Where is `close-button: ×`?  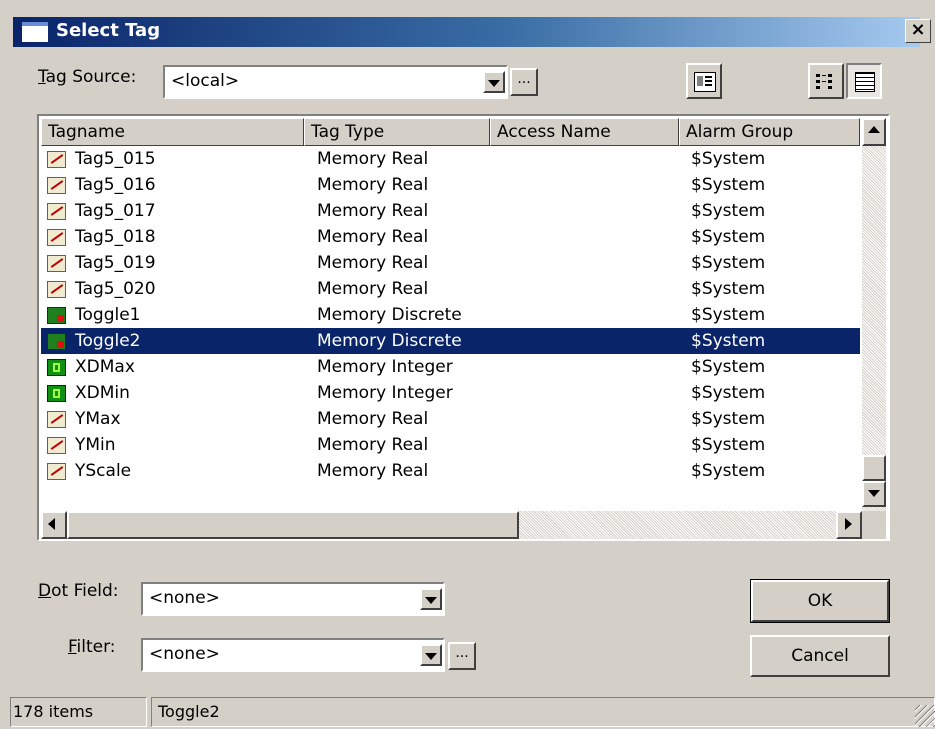 close-button: × is located at coordinates (918, 31).